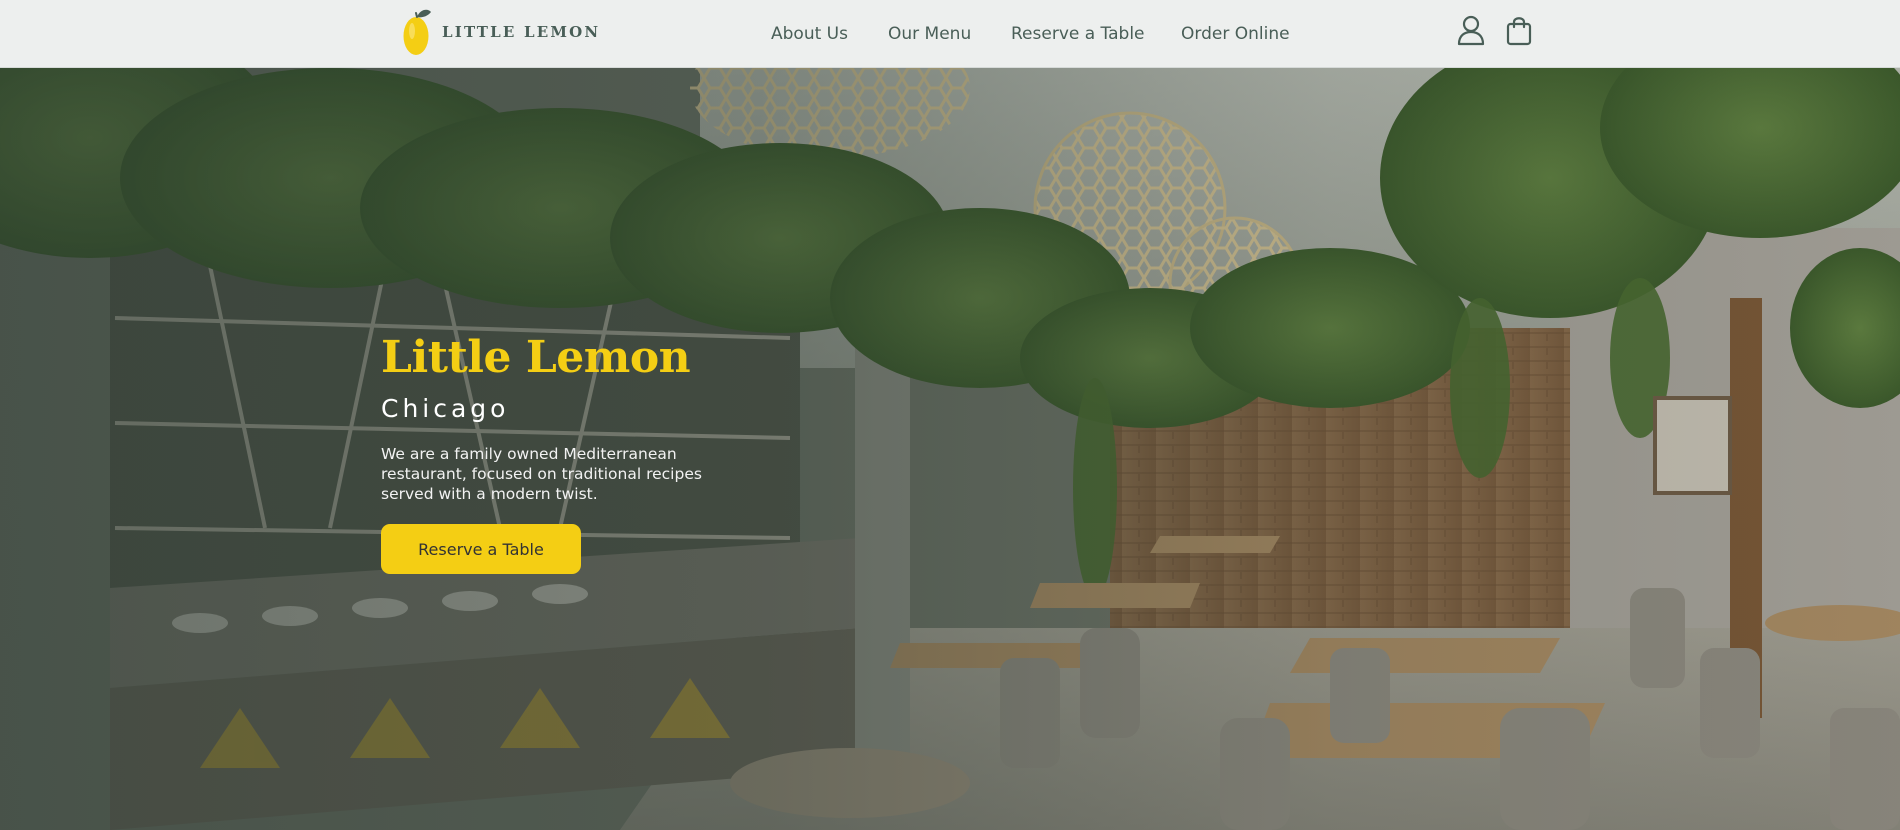 This screenshot has height=830, width=1900. Describe the element at coordinates (1078, 34) in the screenshot. I see `nav-reserve-table: Reserve a Table` at that location.